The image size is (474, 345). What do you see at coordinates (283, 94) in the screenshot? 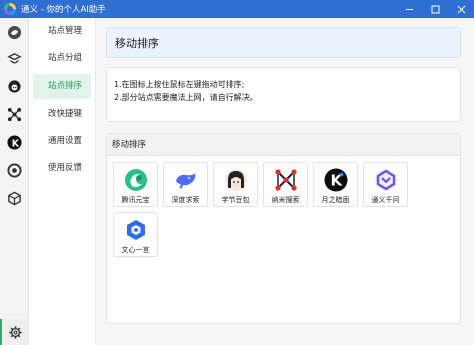
I see `tips-card: 1.在图标上按住鼠标左键拖动可排序; 2.部分站点需要魔法上网，请自行解决。` at bounding box center [283, 94].